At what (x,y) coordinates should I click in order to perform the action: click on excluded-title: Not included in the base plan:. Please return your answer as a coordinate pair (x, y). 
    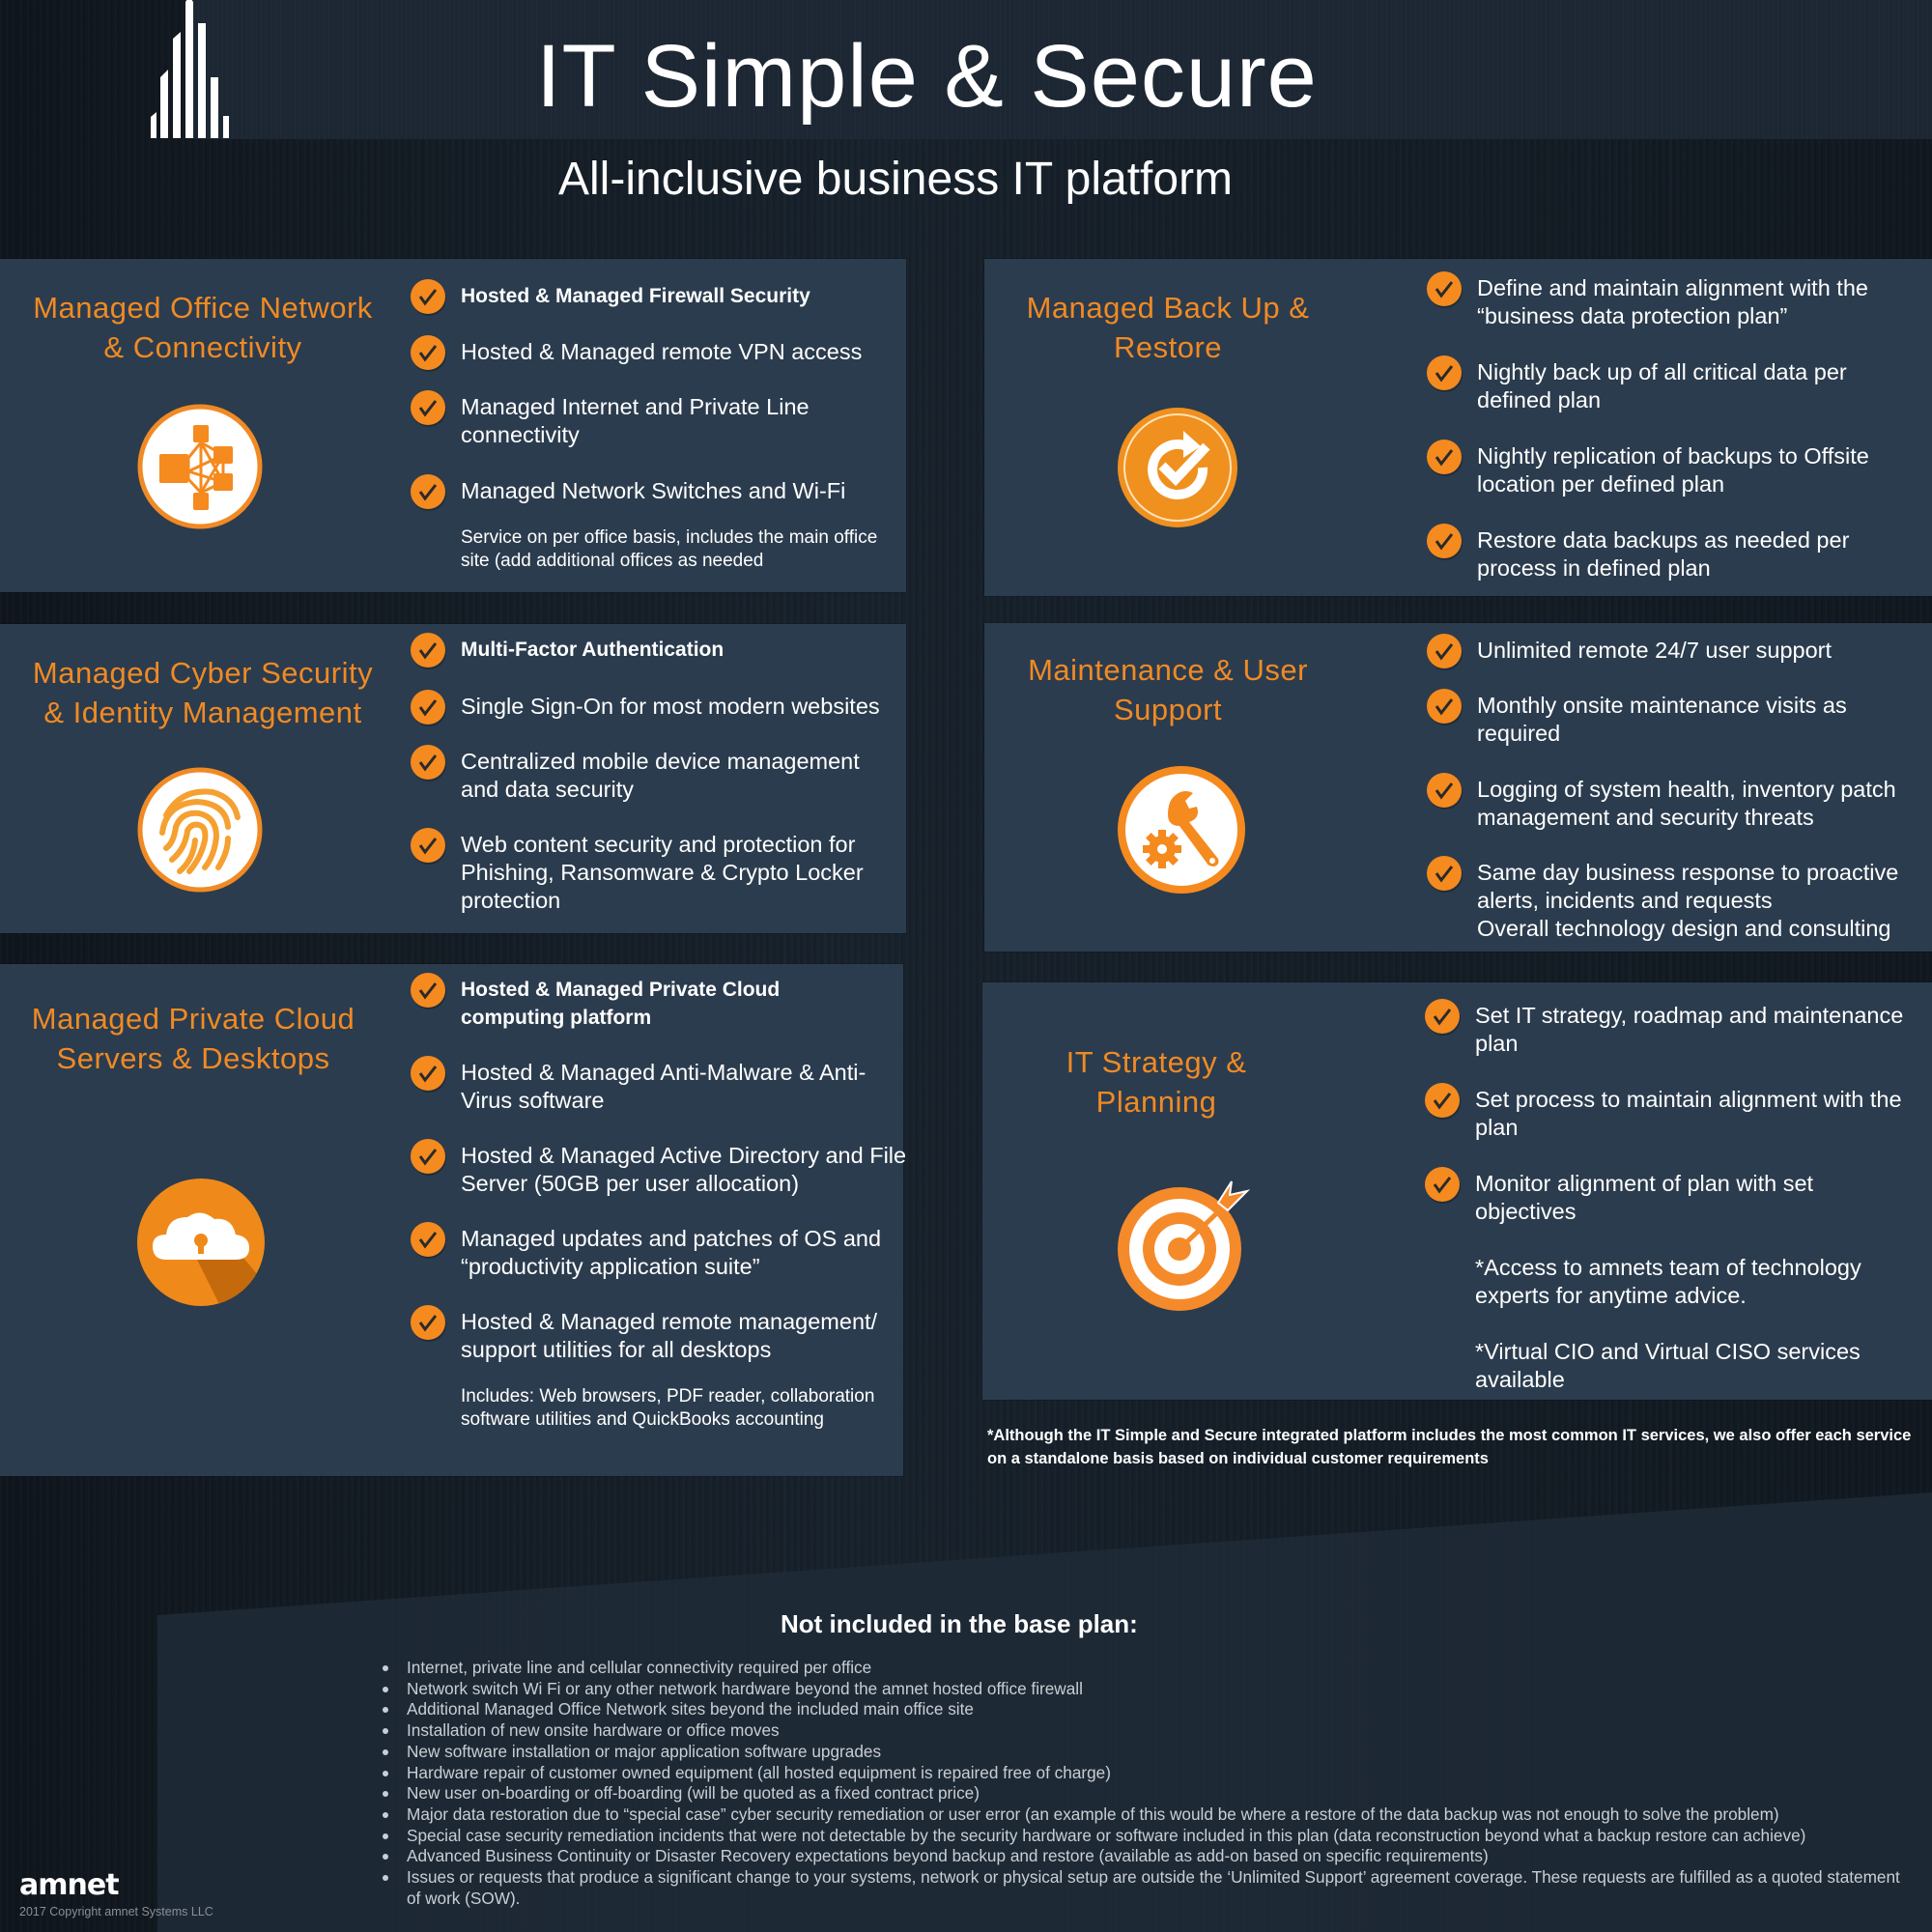
    Looking at the image, I should click on (959, 1623).